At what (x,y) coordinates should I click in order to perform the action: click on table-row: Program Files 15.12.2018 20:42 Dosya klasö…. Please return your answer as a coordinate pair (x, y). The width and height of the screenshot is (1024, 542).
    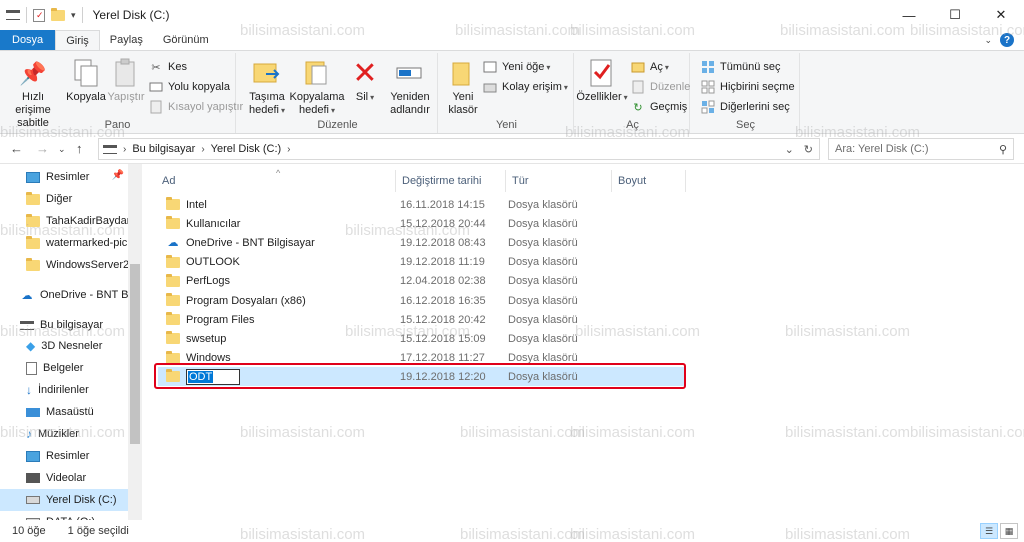
    Looking at the image, I should click on (421, 319).